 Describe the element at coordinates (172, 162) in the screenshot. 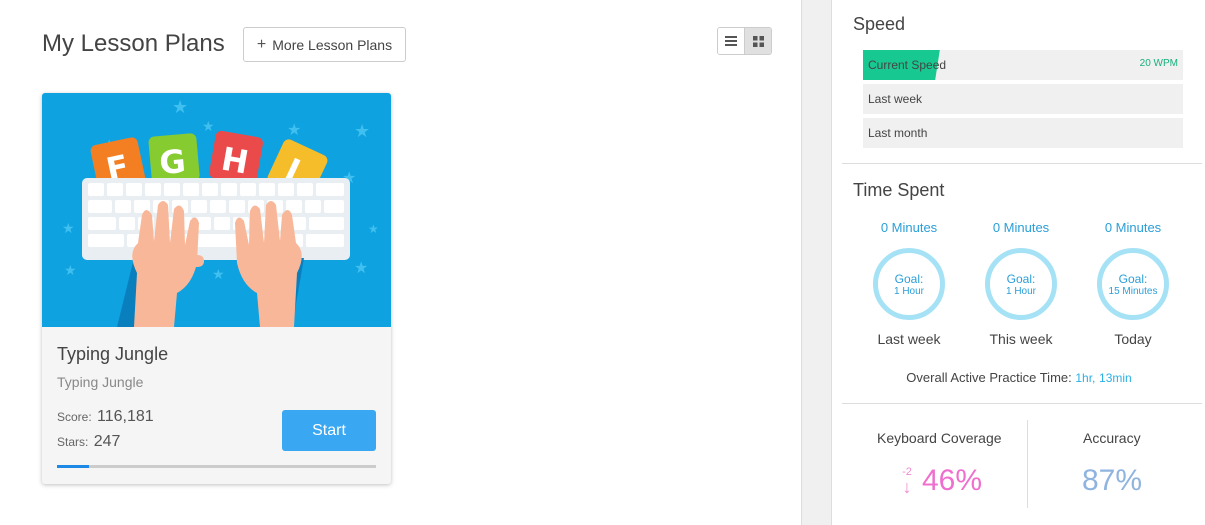

I see `letter-block-g: G` at that location.